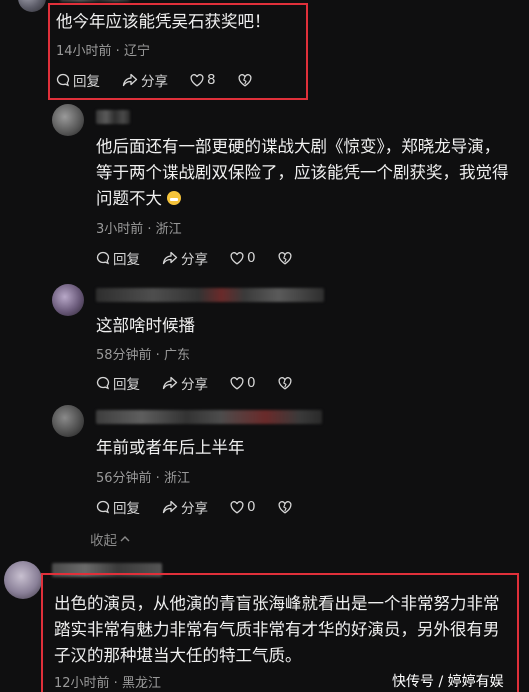 The image size is (529, 692). I want to click on comment-meta: 14小时前 · 辽宁, so click(103, 51).